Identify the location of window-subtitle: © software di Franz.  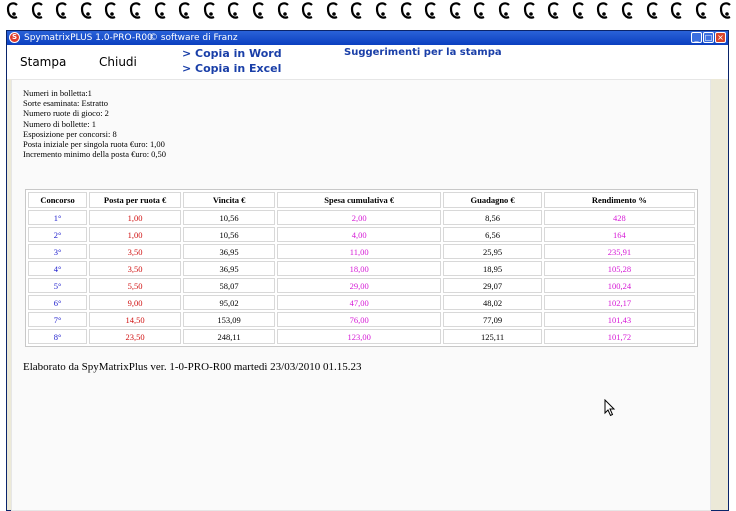
(193, 38).